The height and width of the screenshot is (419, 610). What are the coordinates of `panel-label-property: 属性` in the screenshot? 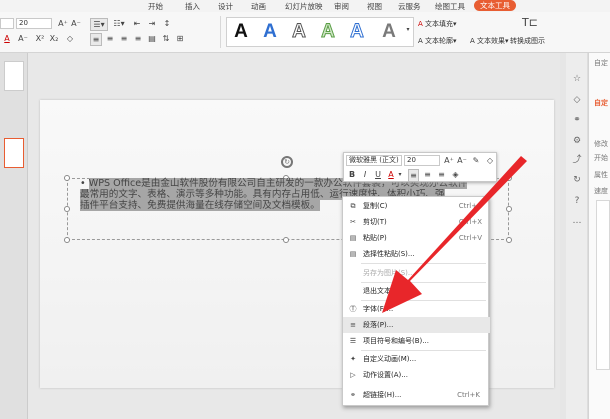 It's located at (601, 175).